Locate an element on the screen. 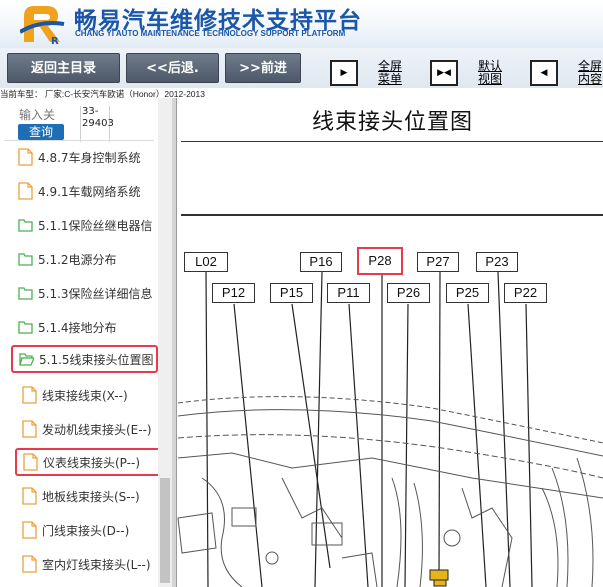 Image resolution: width=603 pixels, height=587 pixels. tree-item: 5.1.4接地分布 is located at coordinates (91, 327).